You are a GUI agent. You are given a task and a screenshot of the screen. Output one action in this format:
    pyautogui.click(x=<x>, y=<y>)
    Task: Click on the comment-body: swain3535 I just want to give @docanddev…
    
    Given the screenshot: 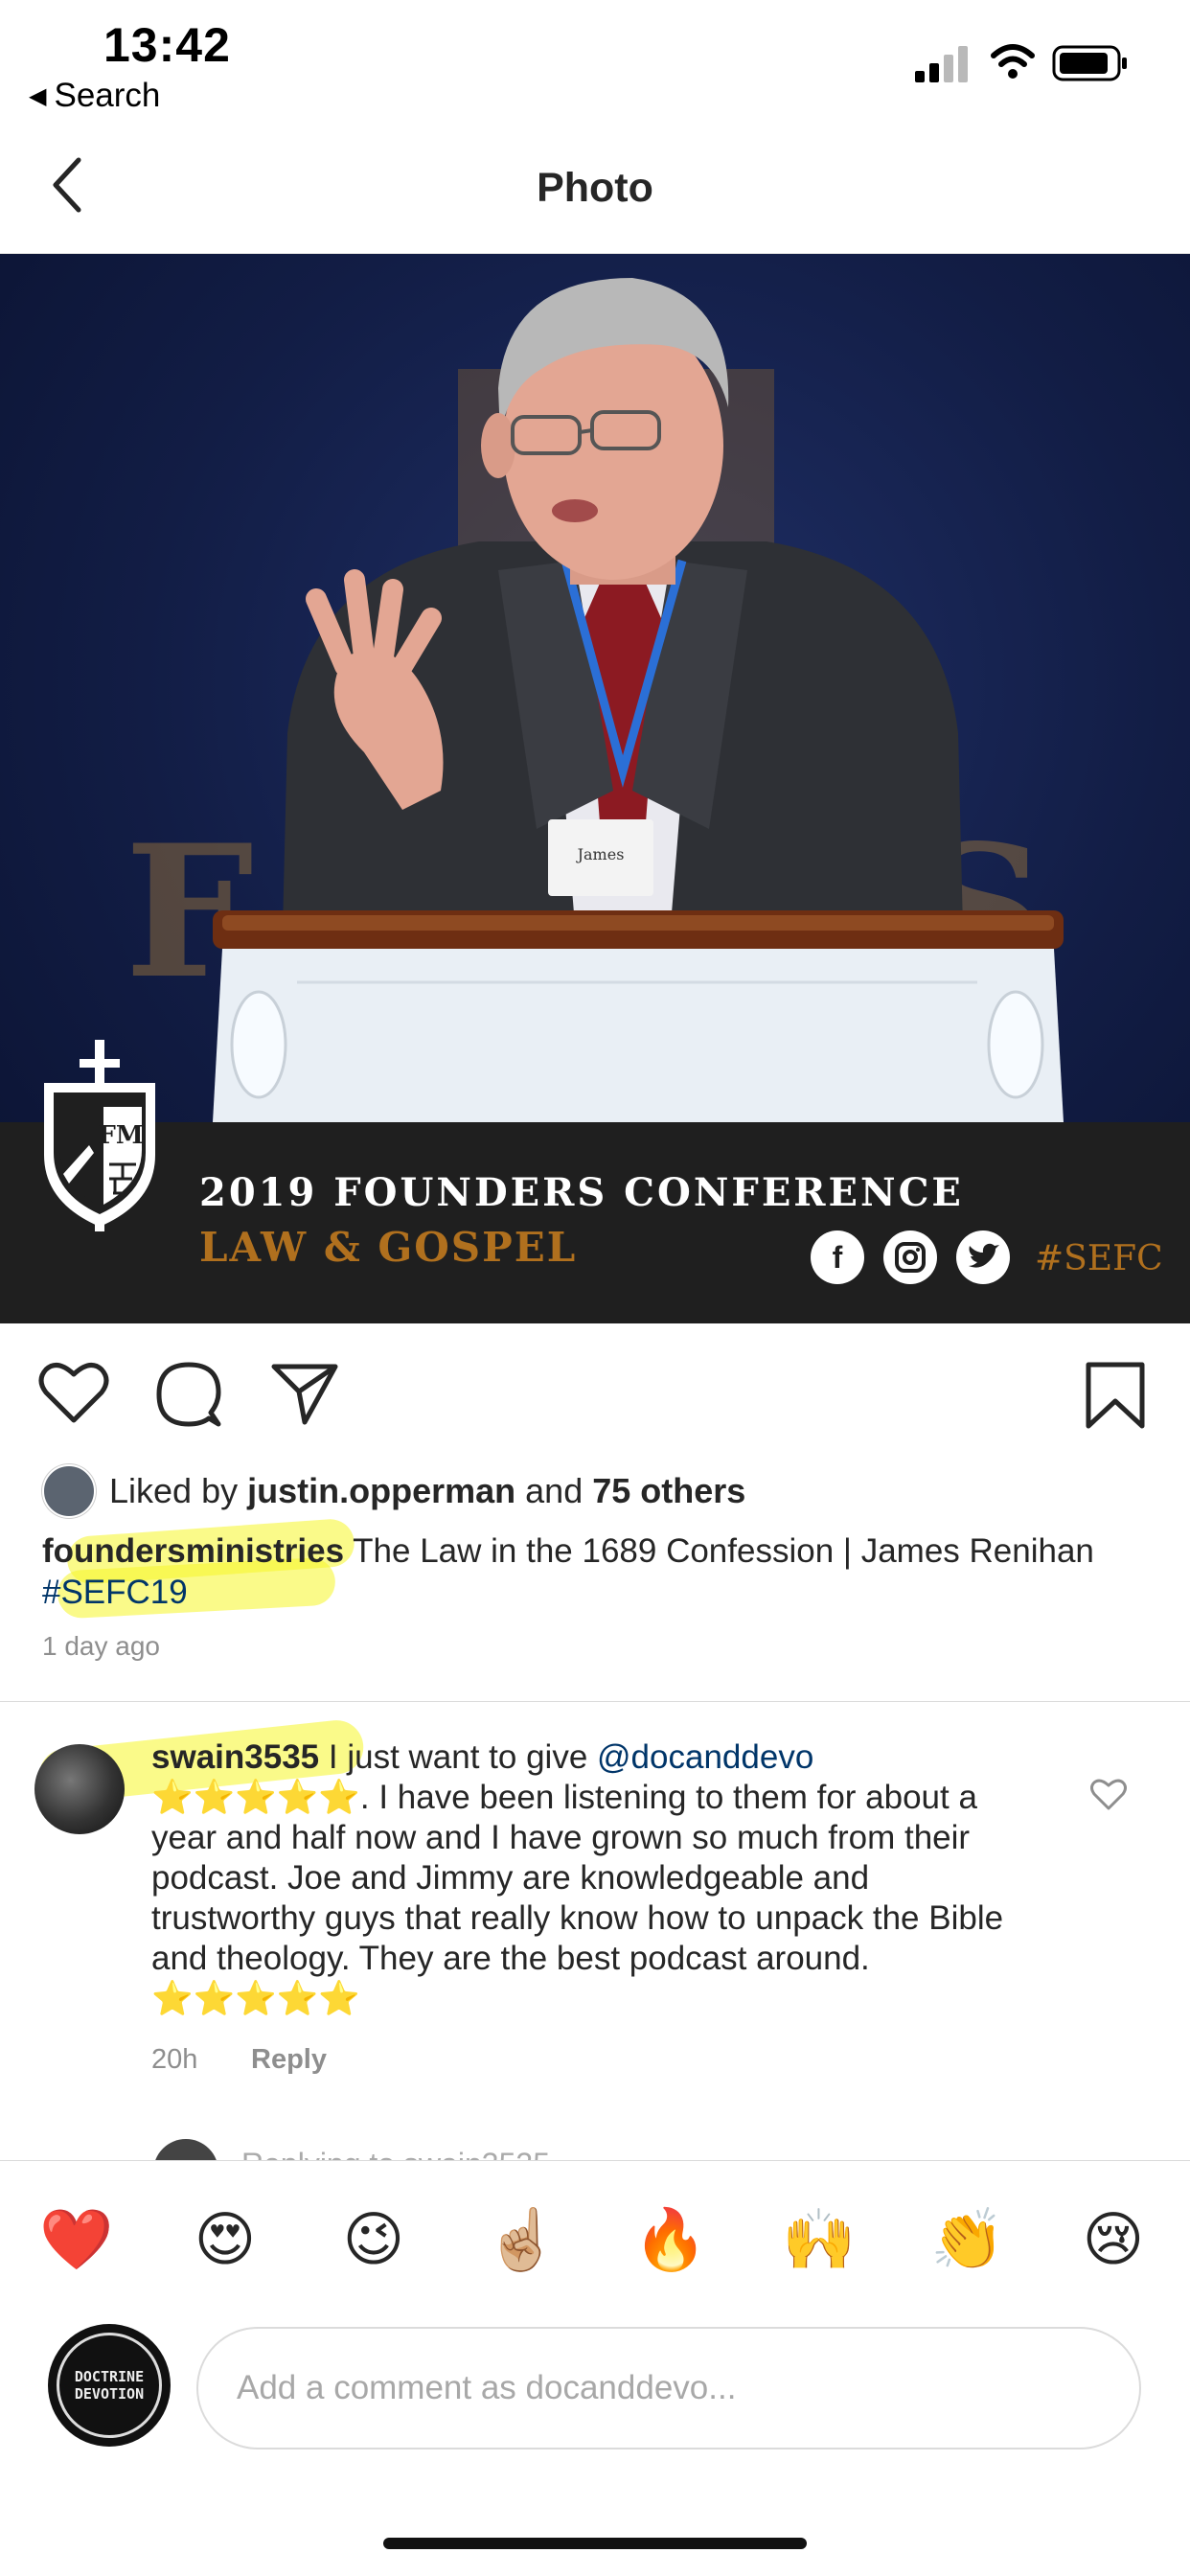 What is the action you would take?
    pyautogui.click(x=592, y=1878)
    